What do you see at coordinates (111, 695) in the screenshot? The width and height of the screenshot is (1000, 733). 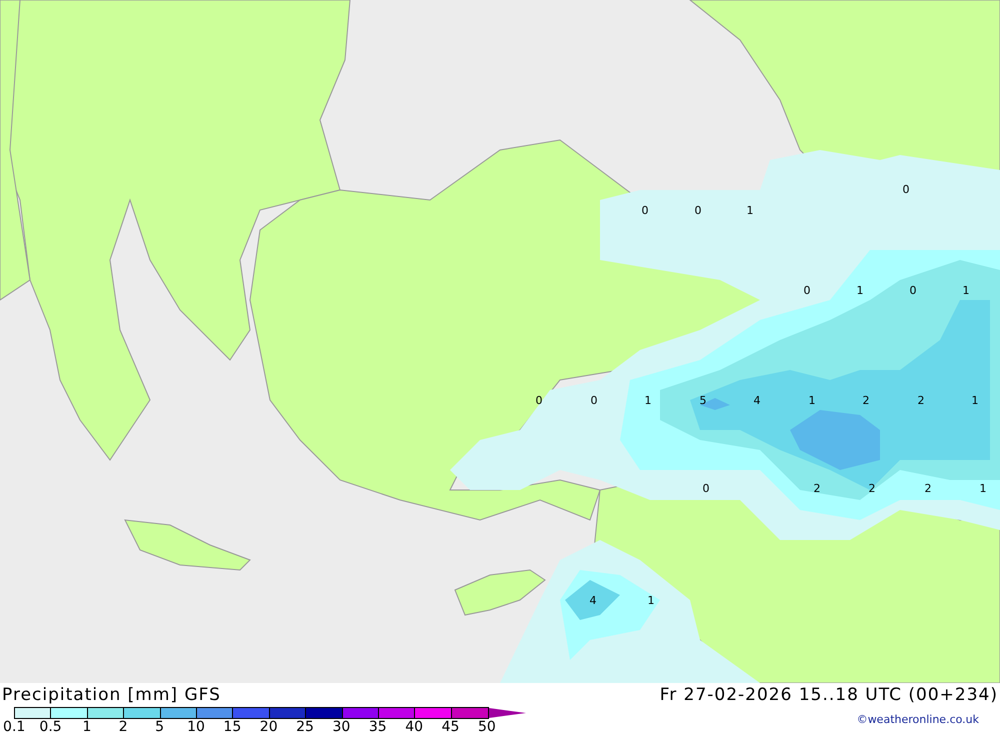 I see `chart-title: Precipitation [mm] GFS` at bounding box center [111, 695].